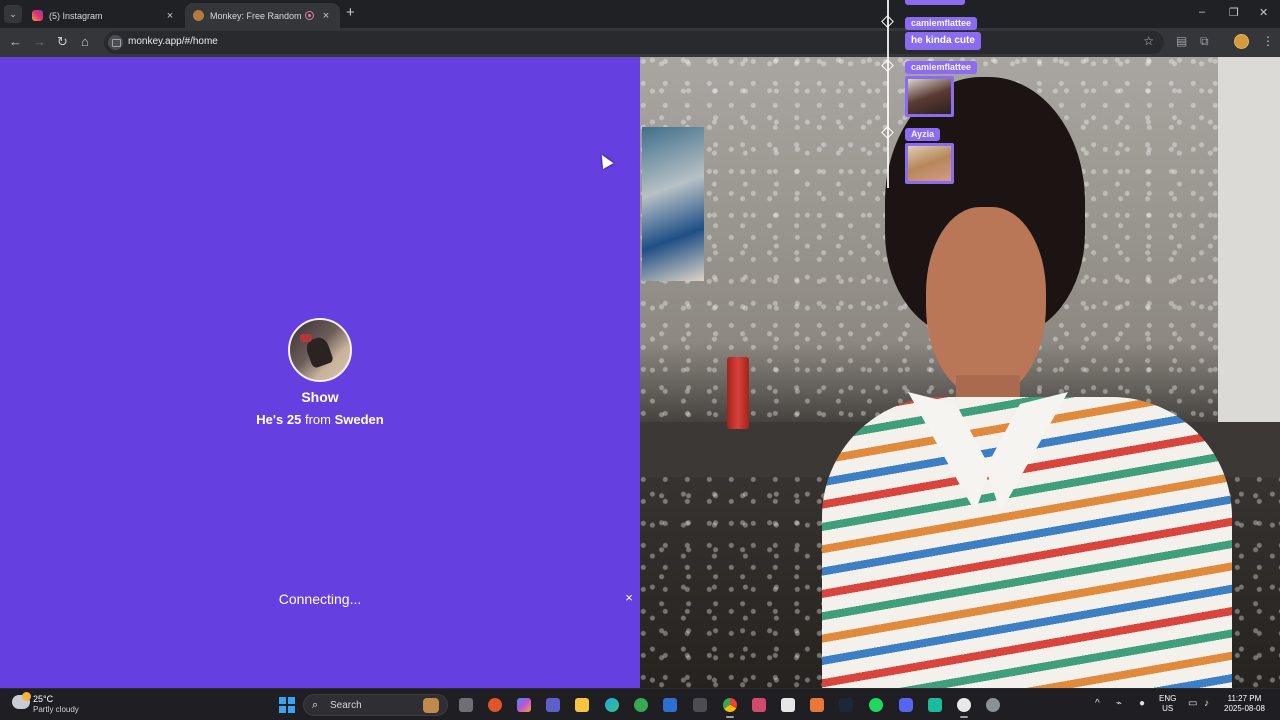  Describe the element at coordinates (846, 705) in the screenshot. I see `steam-icon` at that location.